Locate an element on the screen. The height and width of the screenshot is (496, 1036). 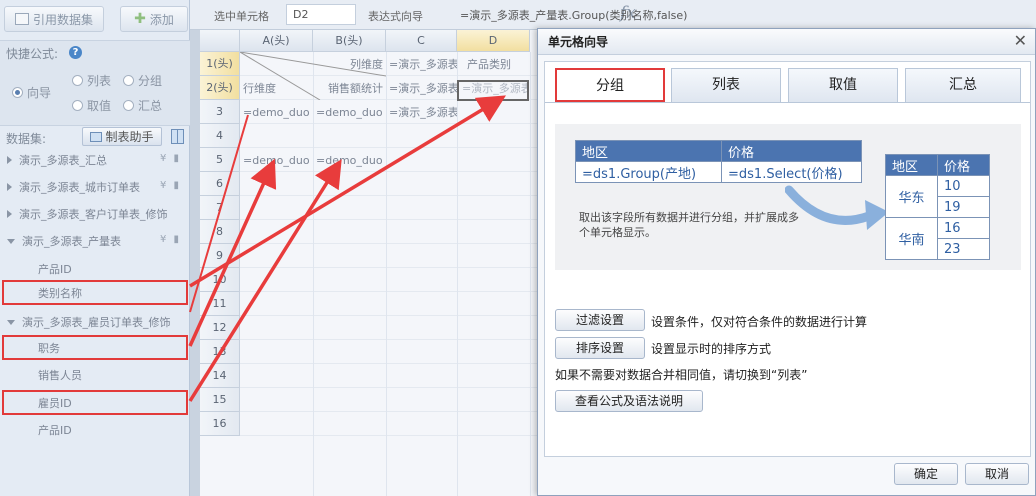
row-header: 6 is located at coordinates (220, 184).